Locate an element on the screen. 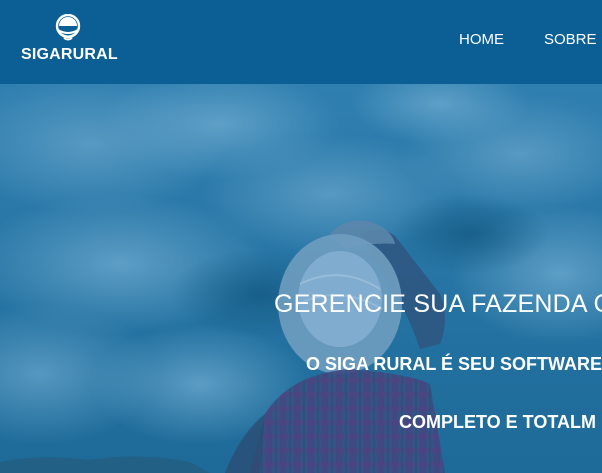 This screenshot has width=602, height=473. nav-link-sobre: SOBRE is located at coordinates (570, 39).